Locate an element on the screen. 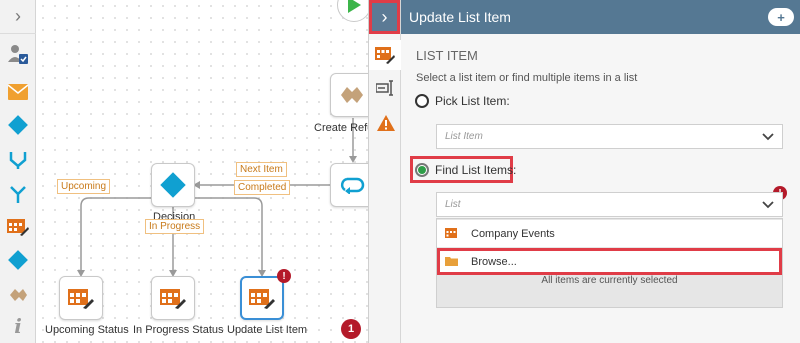 The image size is (800, 343). dropdown-item-label: Company Events is located at coordinates (513, 233).